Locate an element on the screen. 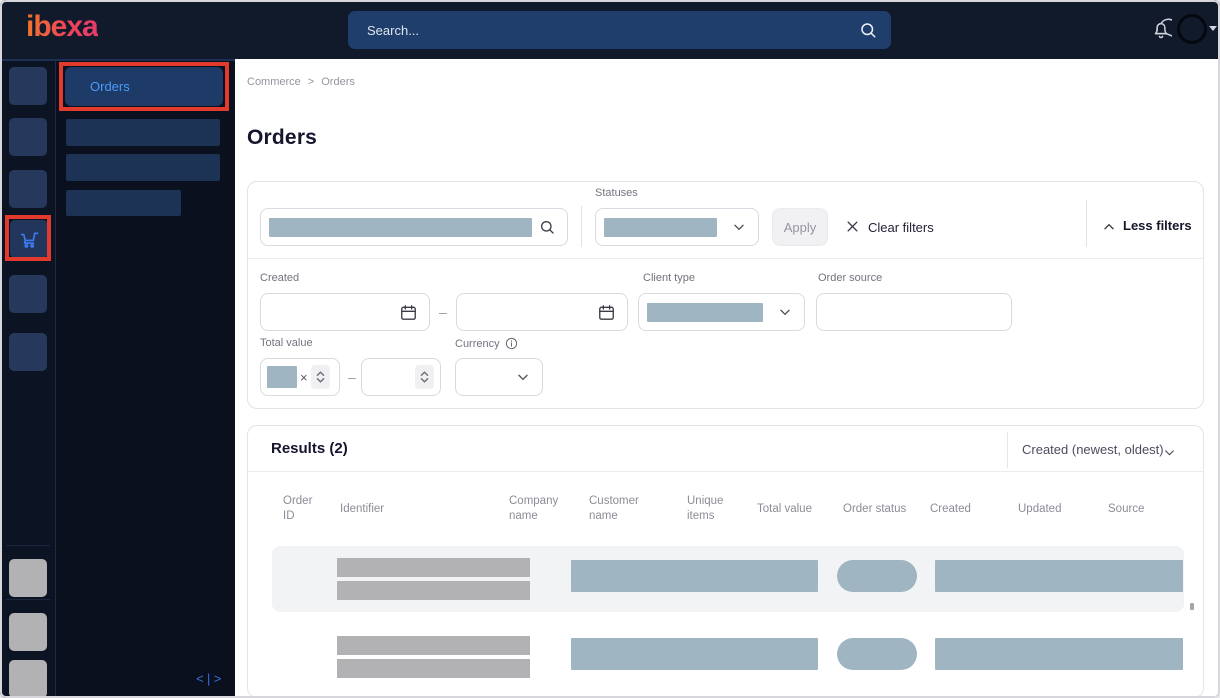 Image resolution: width=1220 pixels, height=698 pixels. annotation-box-orders is located at coordinates (144, 86).